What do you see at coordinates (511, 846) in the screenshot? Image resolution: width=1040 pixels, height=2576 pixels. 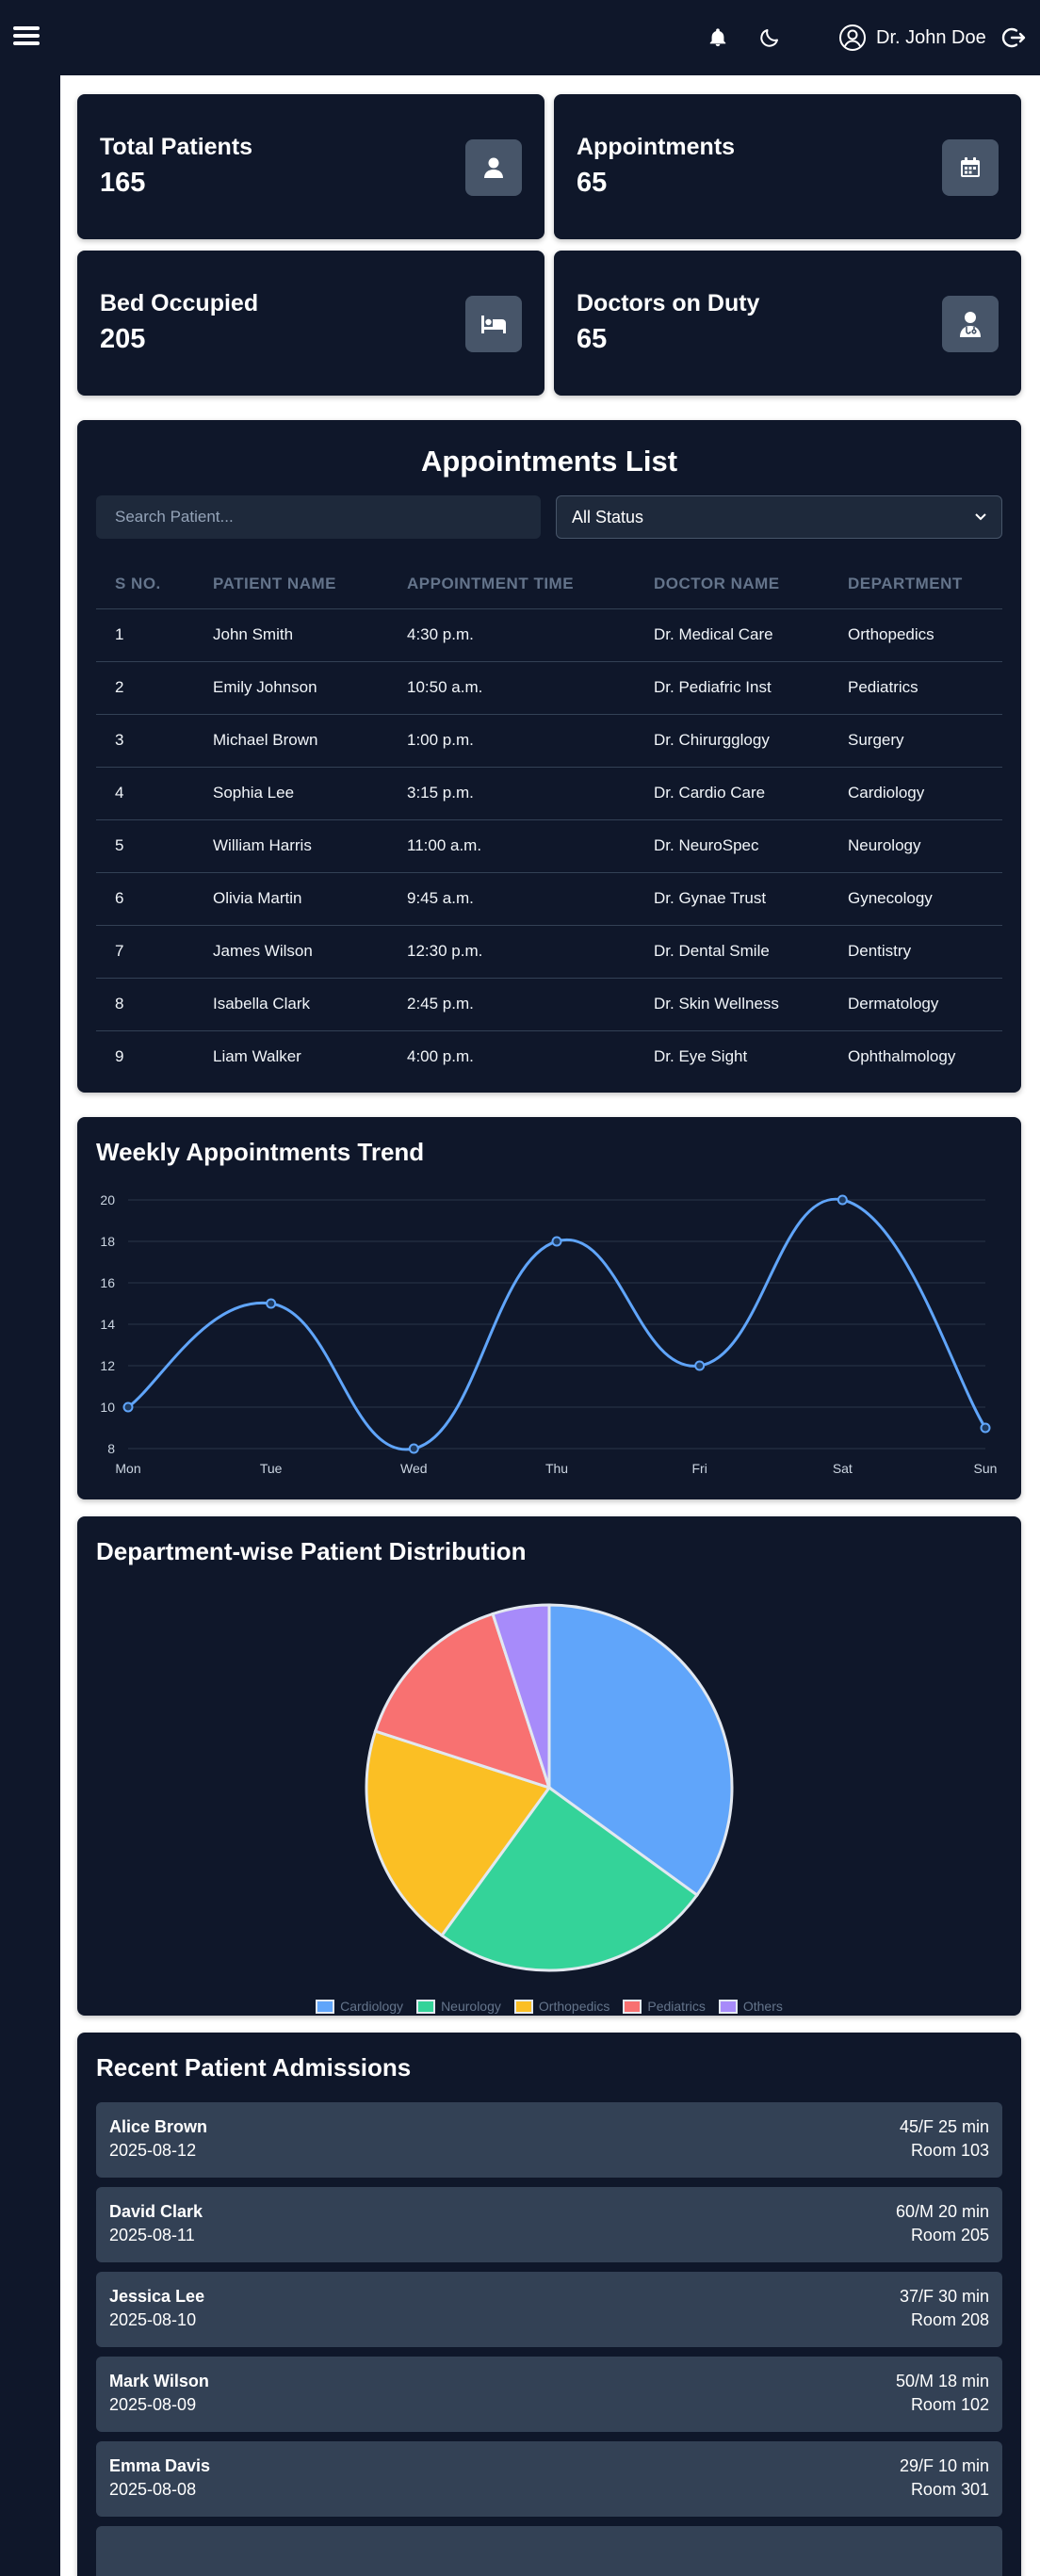 I see `table-cell: 11:00 a.m.` at bounding box center [511, 846].